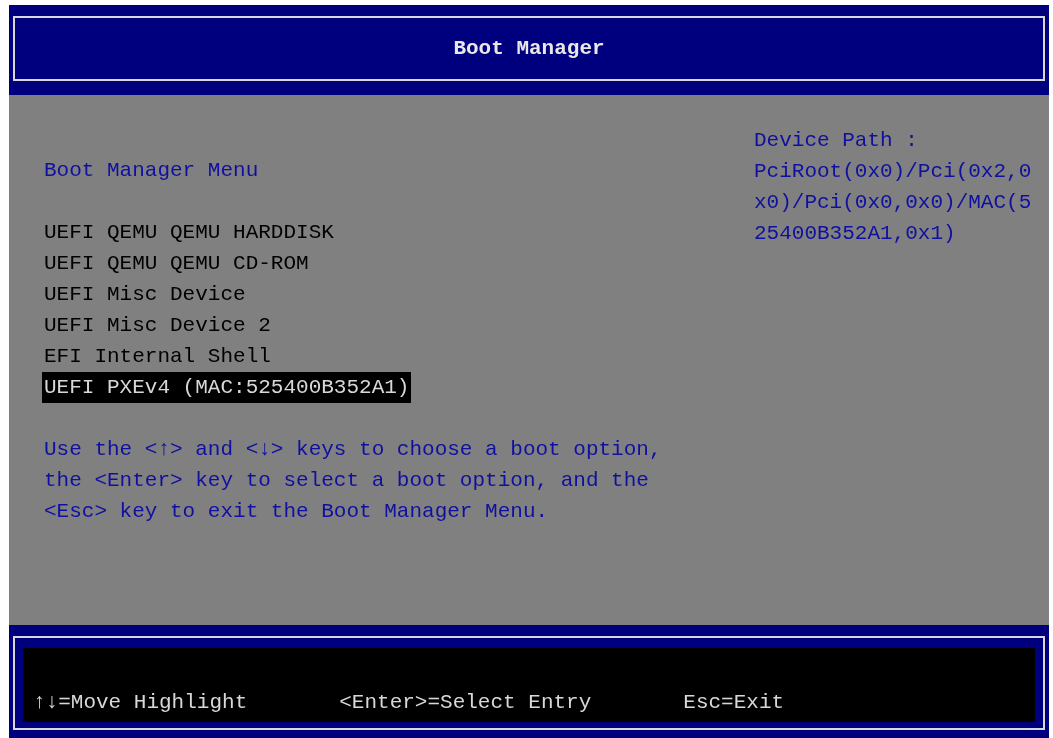 The height and width of the screenshot is (738, 1053). Describe the element at coordinates (157, 356) in the screenshot. I see `boot-option: EFI Internal Shell` at that location.